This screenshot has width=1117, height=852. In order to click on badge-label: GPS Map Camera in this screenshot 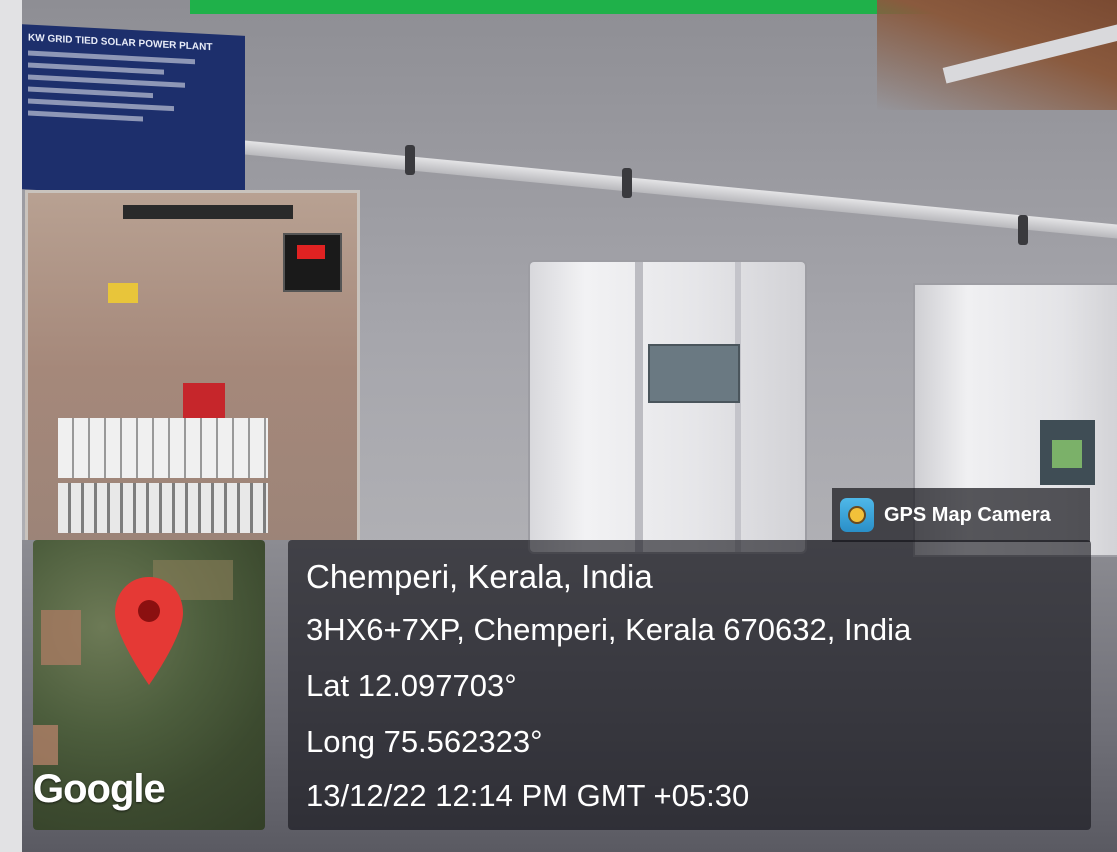, I will do `click(967, 514)`.